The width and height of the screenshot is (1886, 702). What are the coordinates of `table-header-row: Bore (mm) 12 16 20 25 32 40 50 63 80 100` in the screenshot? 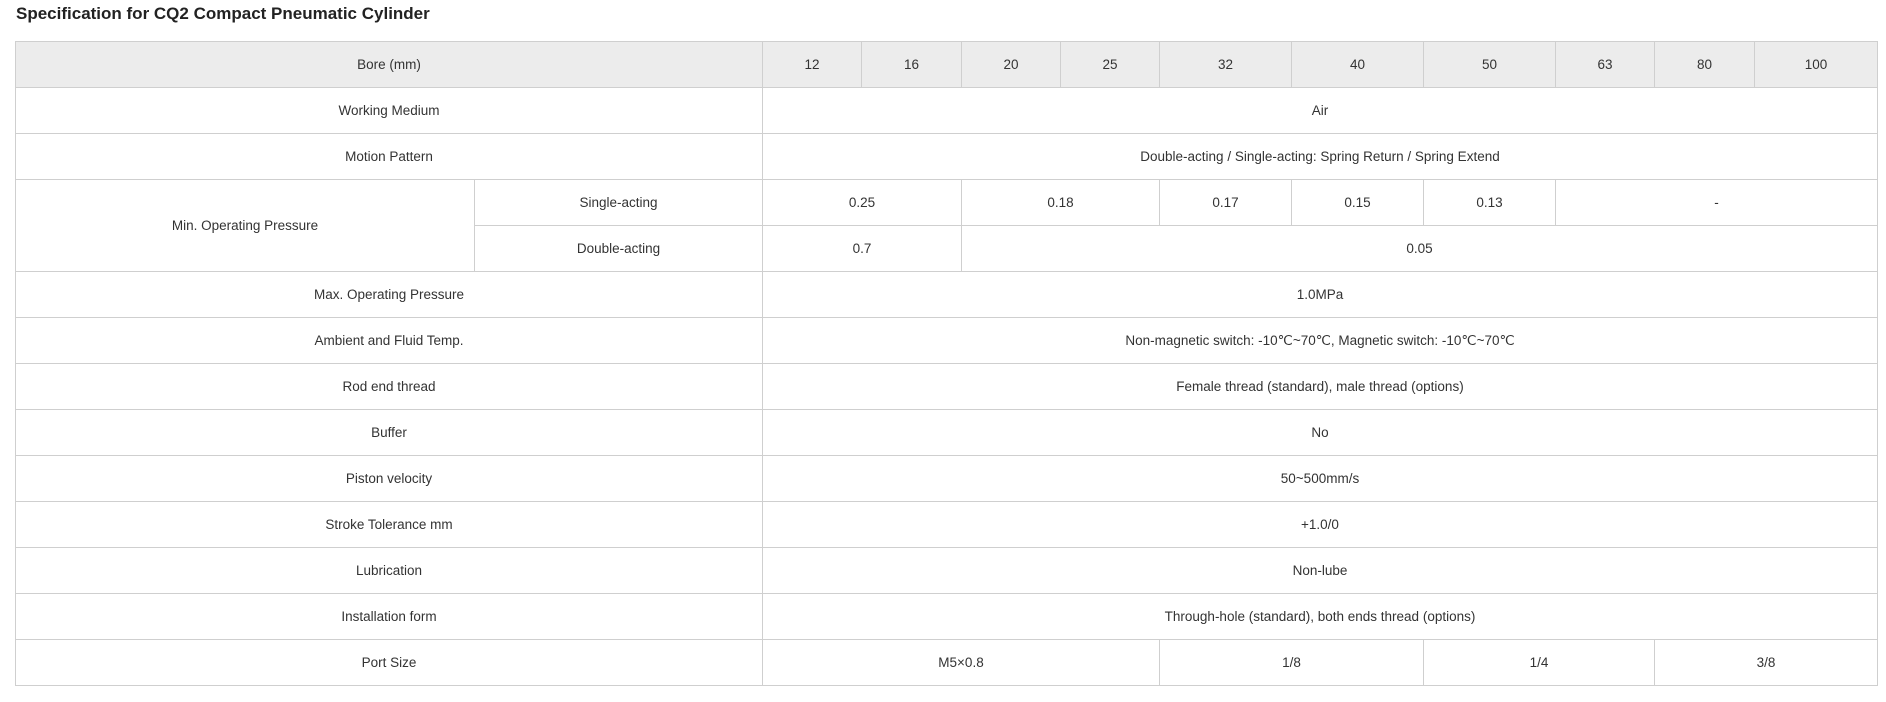 It's located at (946, 64).